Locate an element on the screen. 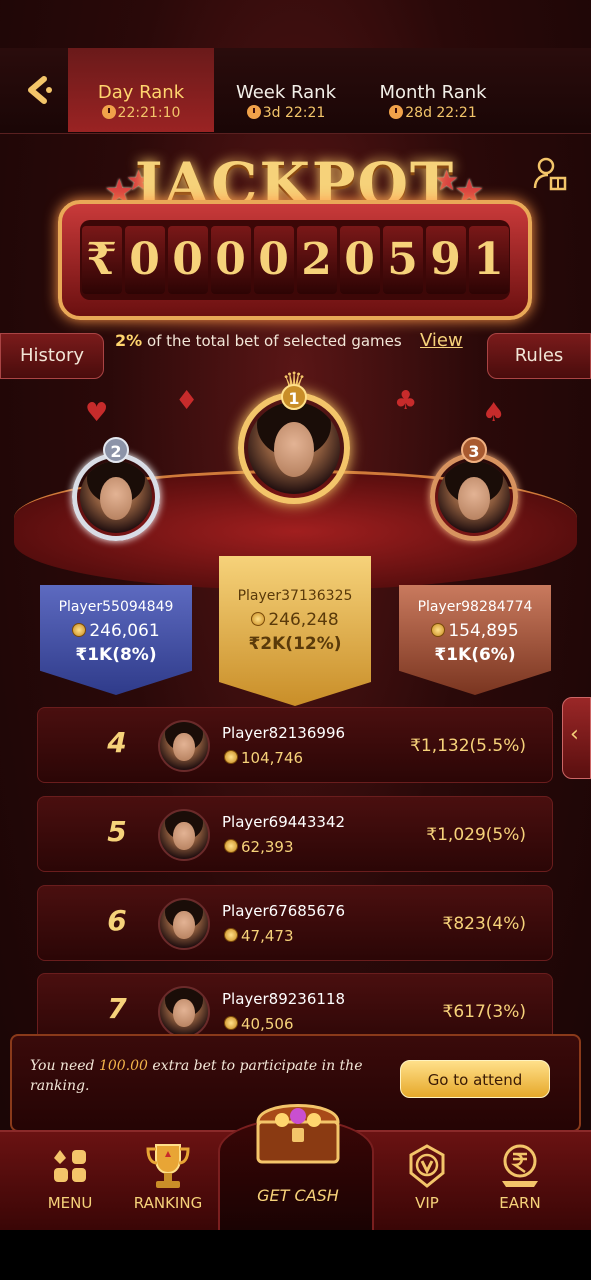  chevron-left-icon is located at coordinates (40, 90).